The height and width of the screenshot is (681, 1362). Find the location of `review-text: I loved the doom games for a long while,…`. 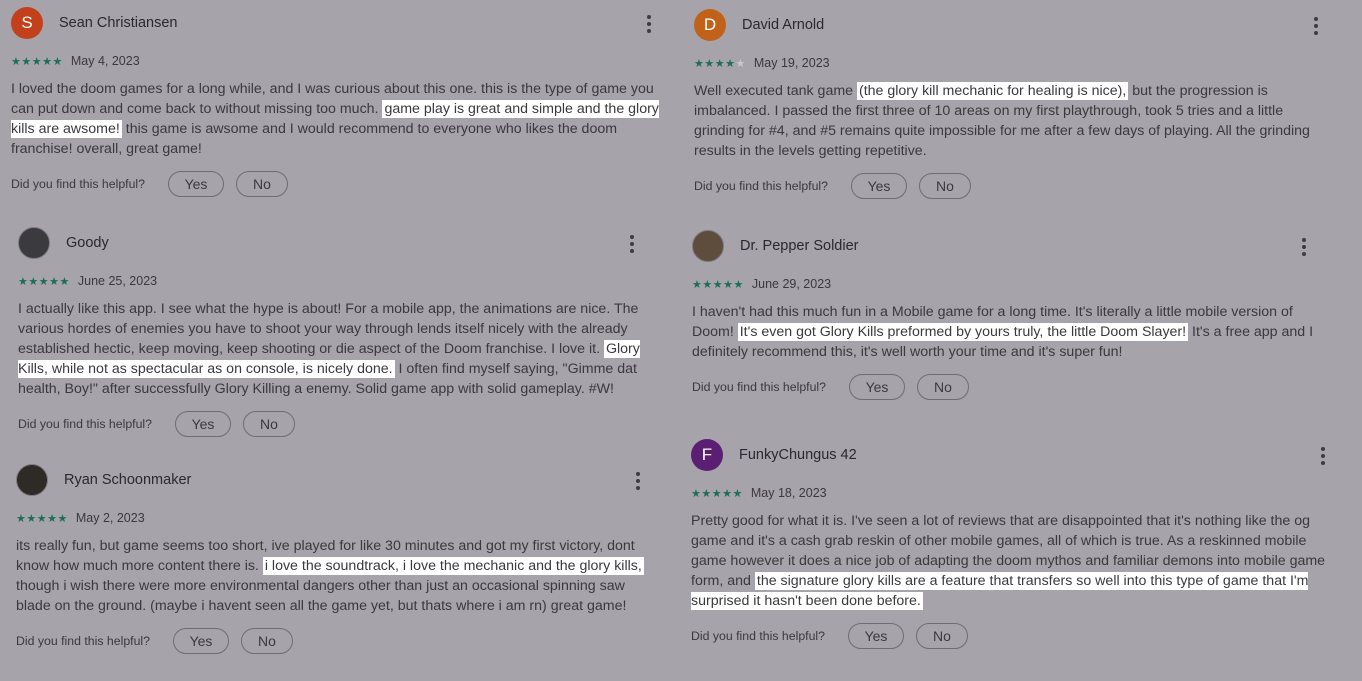

review-text: I loved the doom games for a long while,… is located at coordinates (339, 119).